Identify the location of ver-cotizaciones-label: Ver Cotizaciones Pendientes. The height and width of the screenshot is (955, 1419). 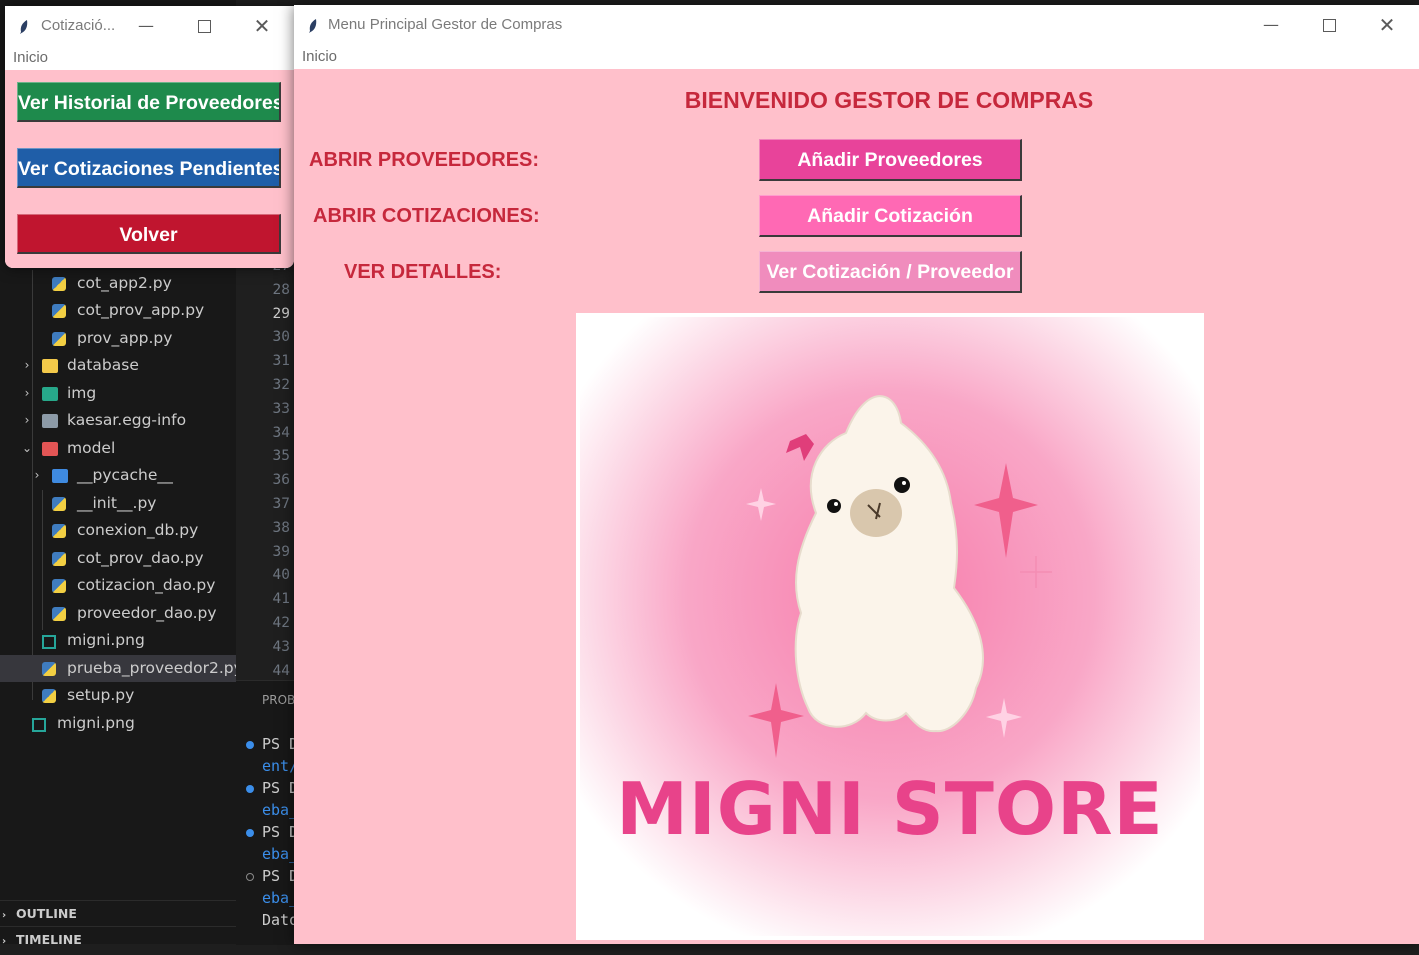
(149, 169).